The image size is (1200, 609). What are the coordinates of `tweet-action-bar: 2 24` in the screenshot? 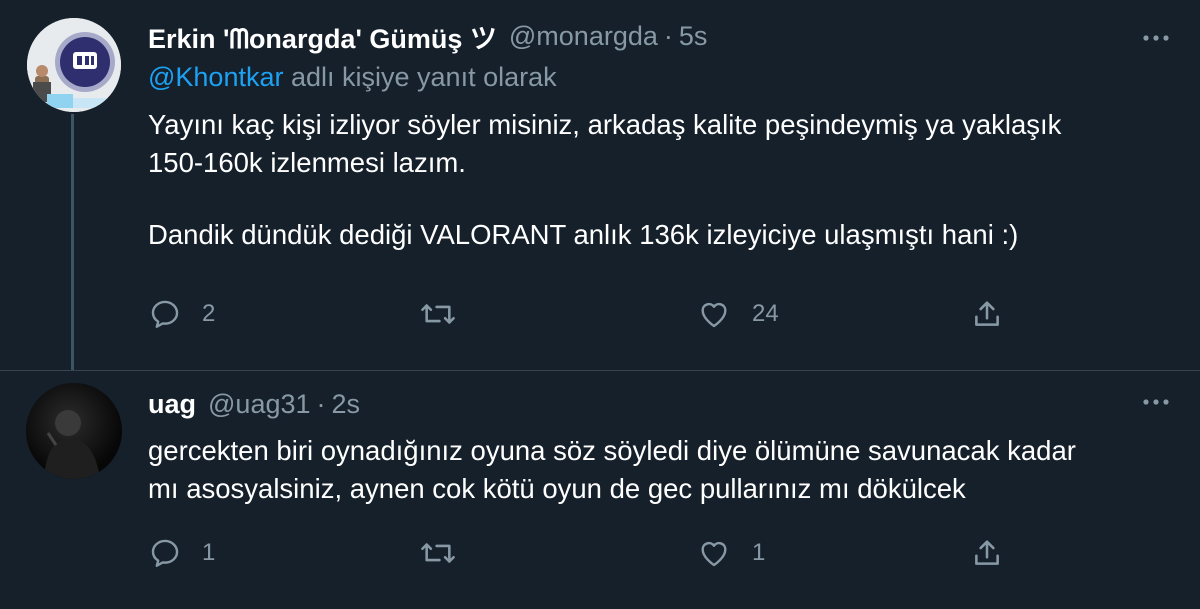 It's located at (583, 314).